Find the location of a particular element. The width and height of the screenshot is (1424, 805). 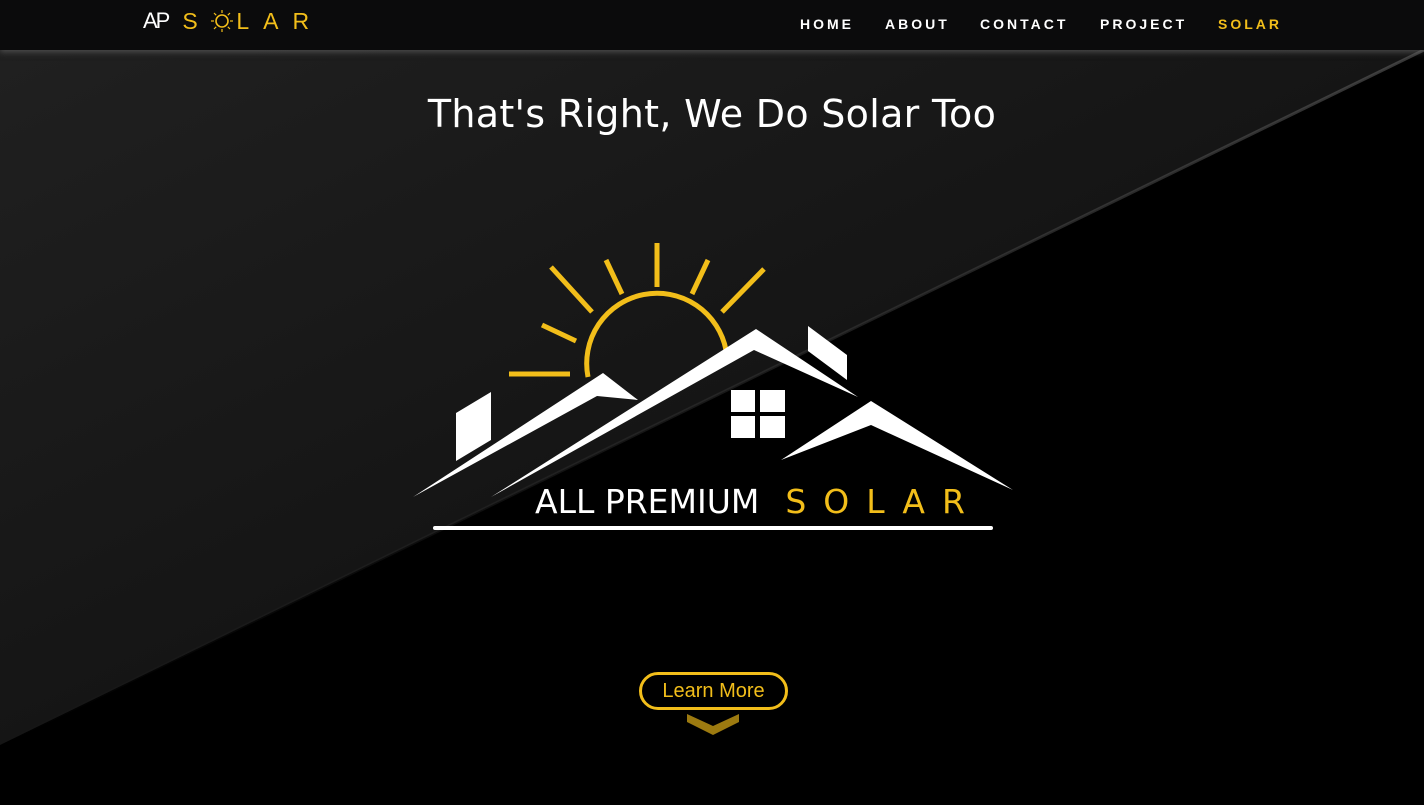

brand-name-accent: SOLAR is located at coordinates (883, 501).